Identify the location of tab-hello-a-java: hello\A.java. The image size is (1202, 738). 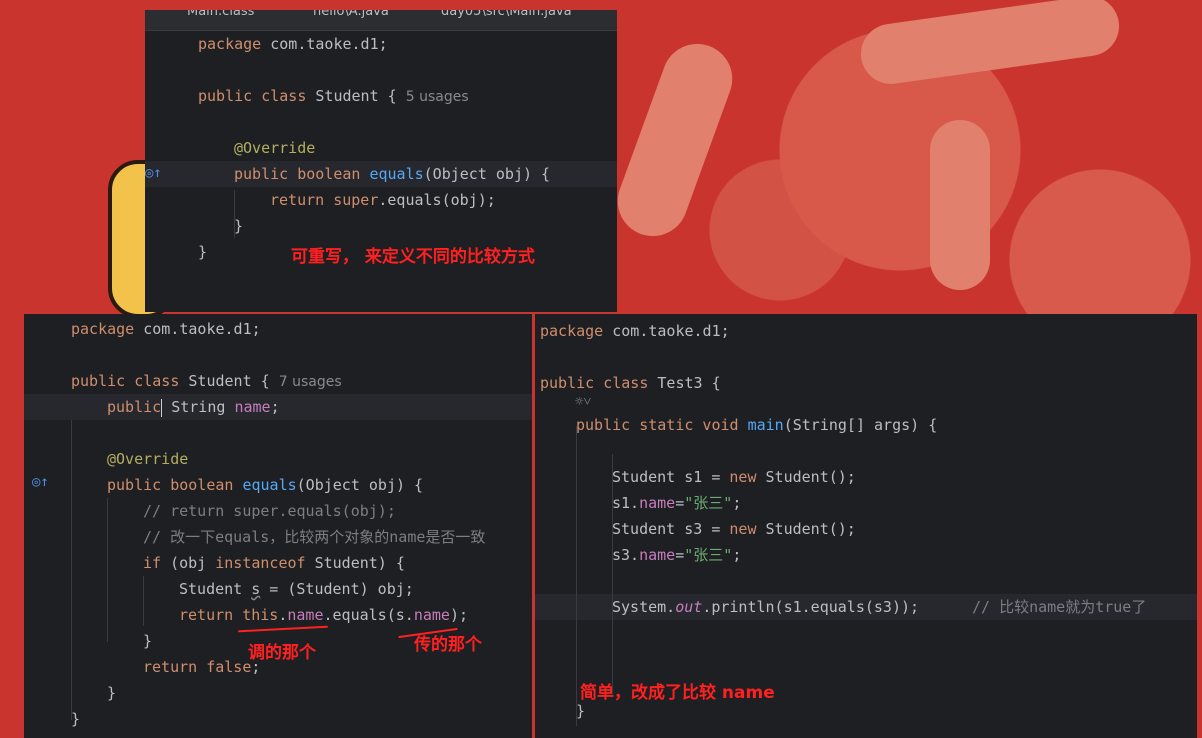
(351, 14).